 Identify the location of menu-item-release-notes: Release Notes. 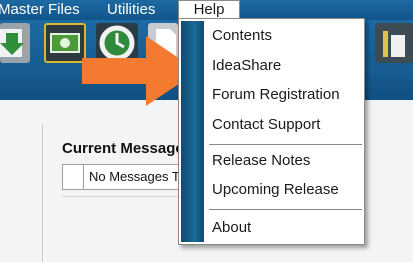
(261, 161).